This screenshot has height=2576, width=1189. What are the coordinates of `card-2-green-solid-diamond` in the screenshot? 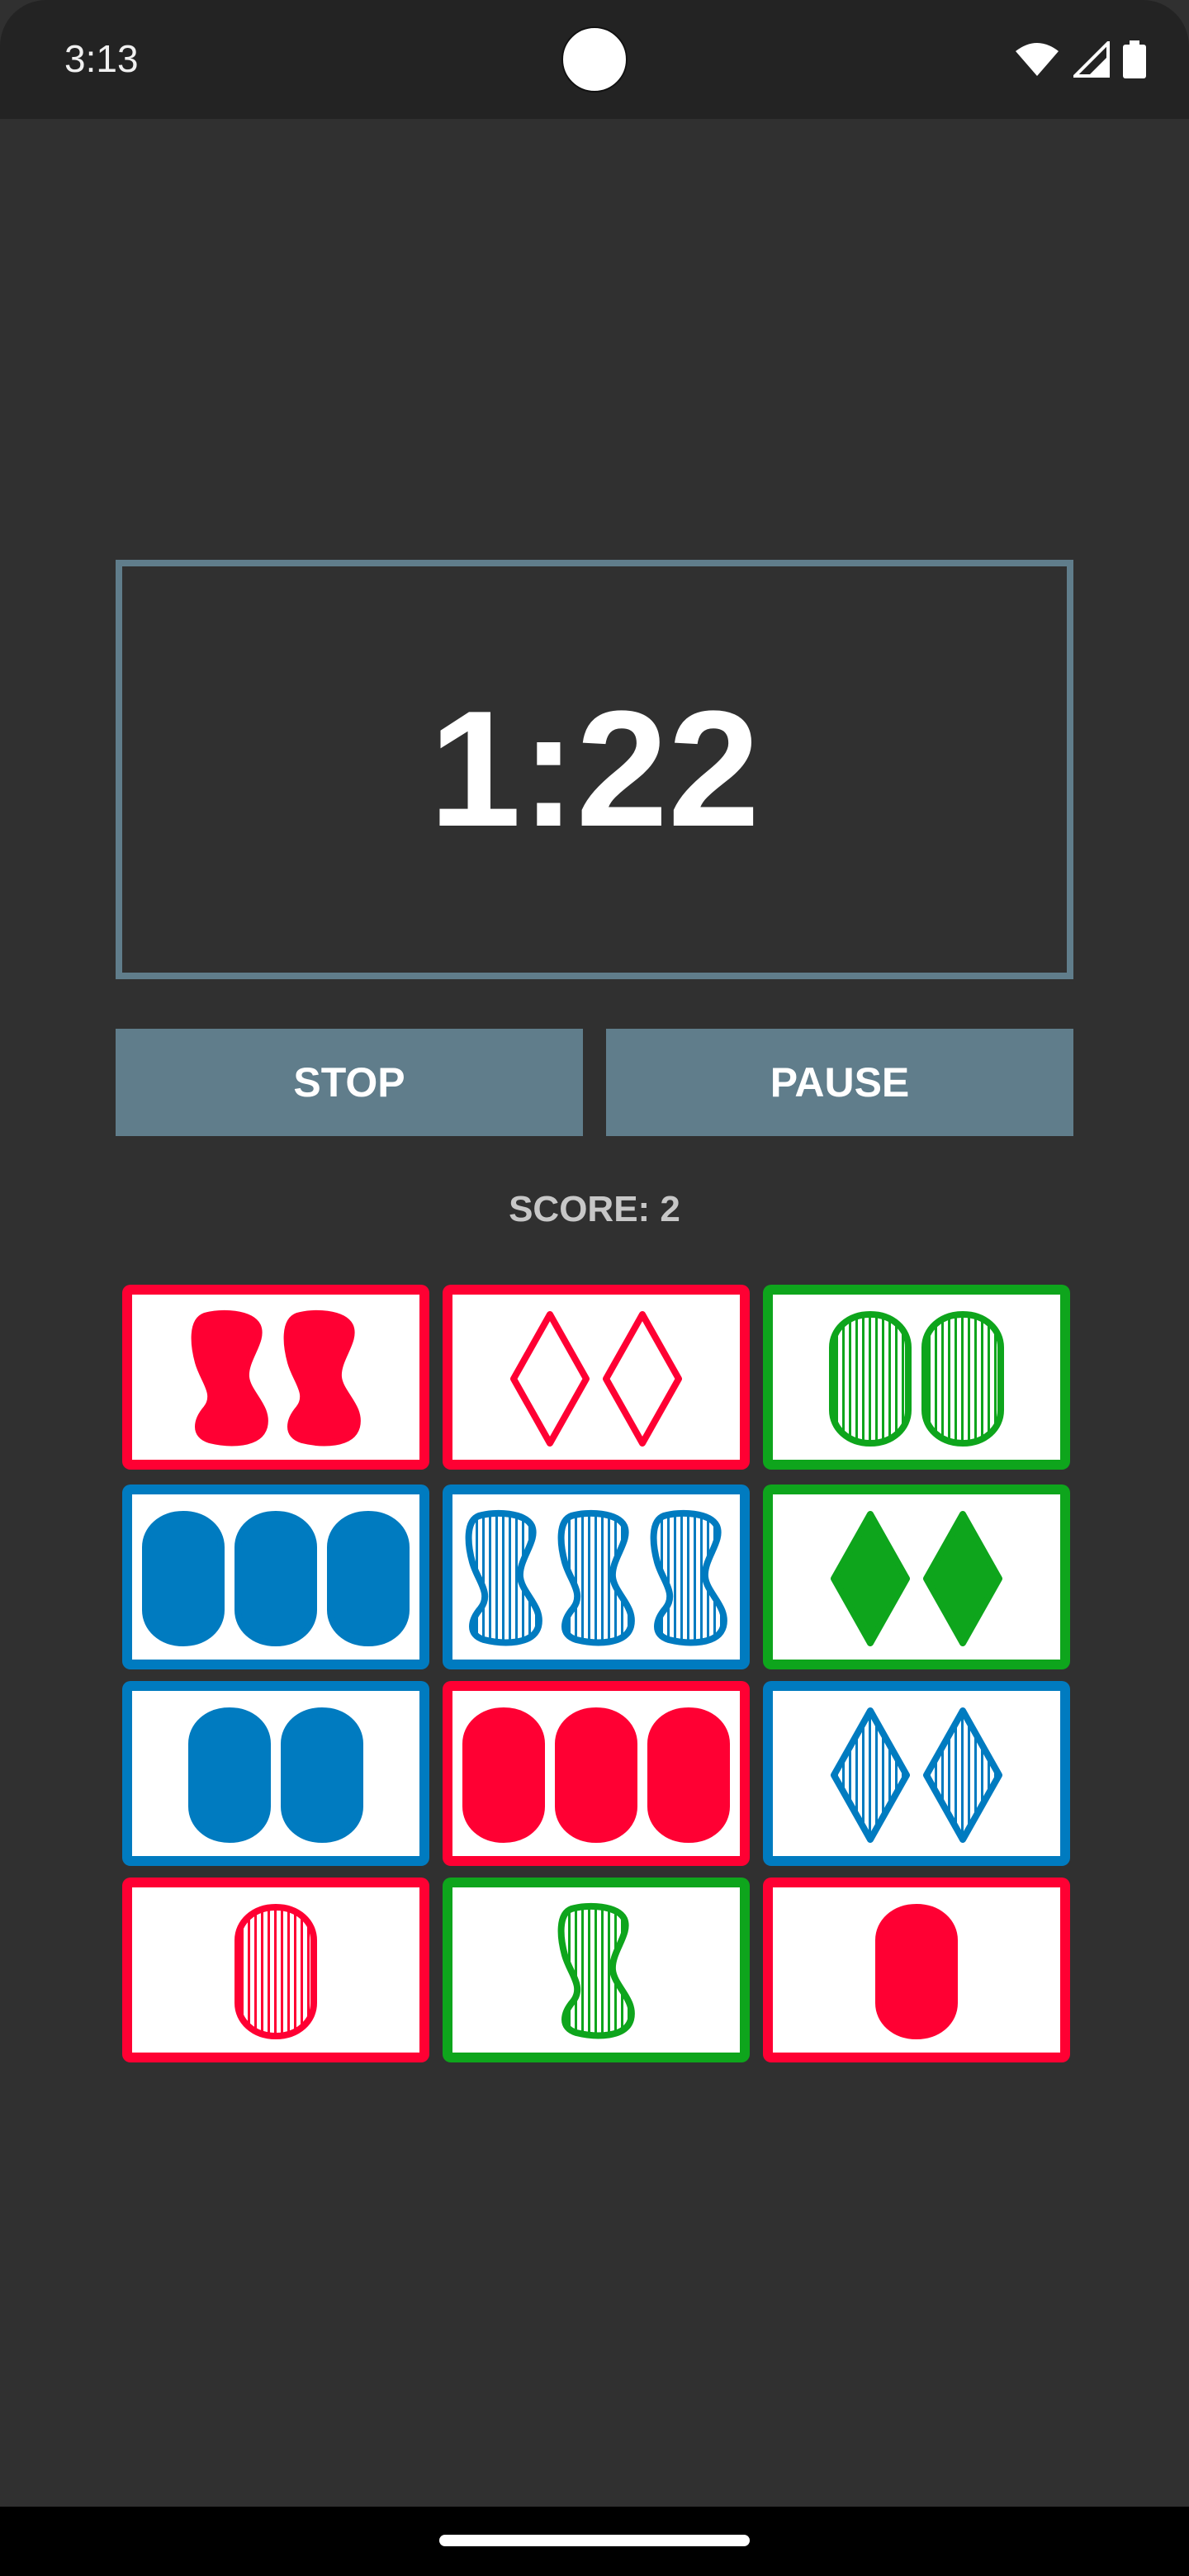 It's located at (916, 1577).